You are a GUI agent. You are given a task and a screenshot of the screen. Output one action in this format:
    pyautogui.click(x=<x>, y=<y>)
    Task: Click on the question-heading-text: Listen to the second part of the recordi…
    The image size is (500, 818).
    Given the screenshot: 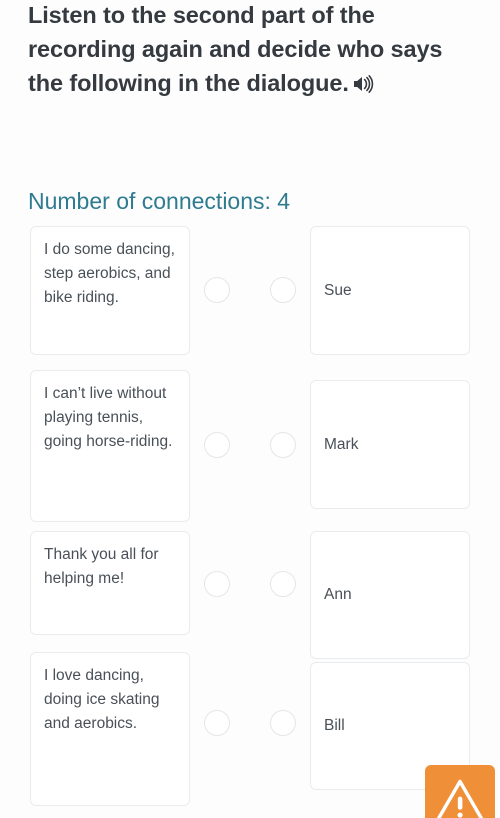 What is the action you would take?
    pyautogui.click(x=235, y=49)
    